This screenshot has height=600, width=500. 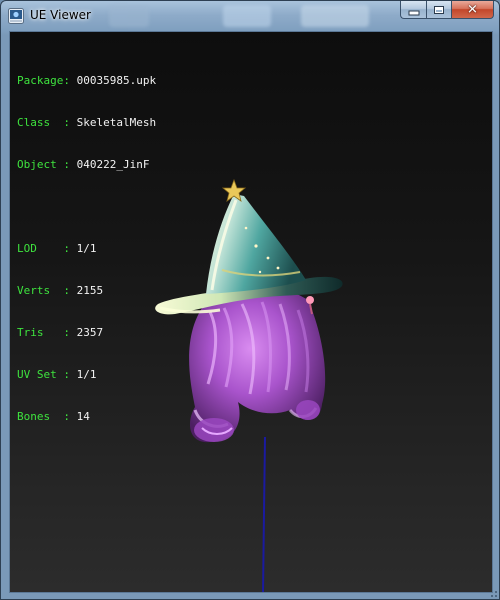 I want to click on info-row-object: Object : 040222_JinF, so click(x=83, y=164).